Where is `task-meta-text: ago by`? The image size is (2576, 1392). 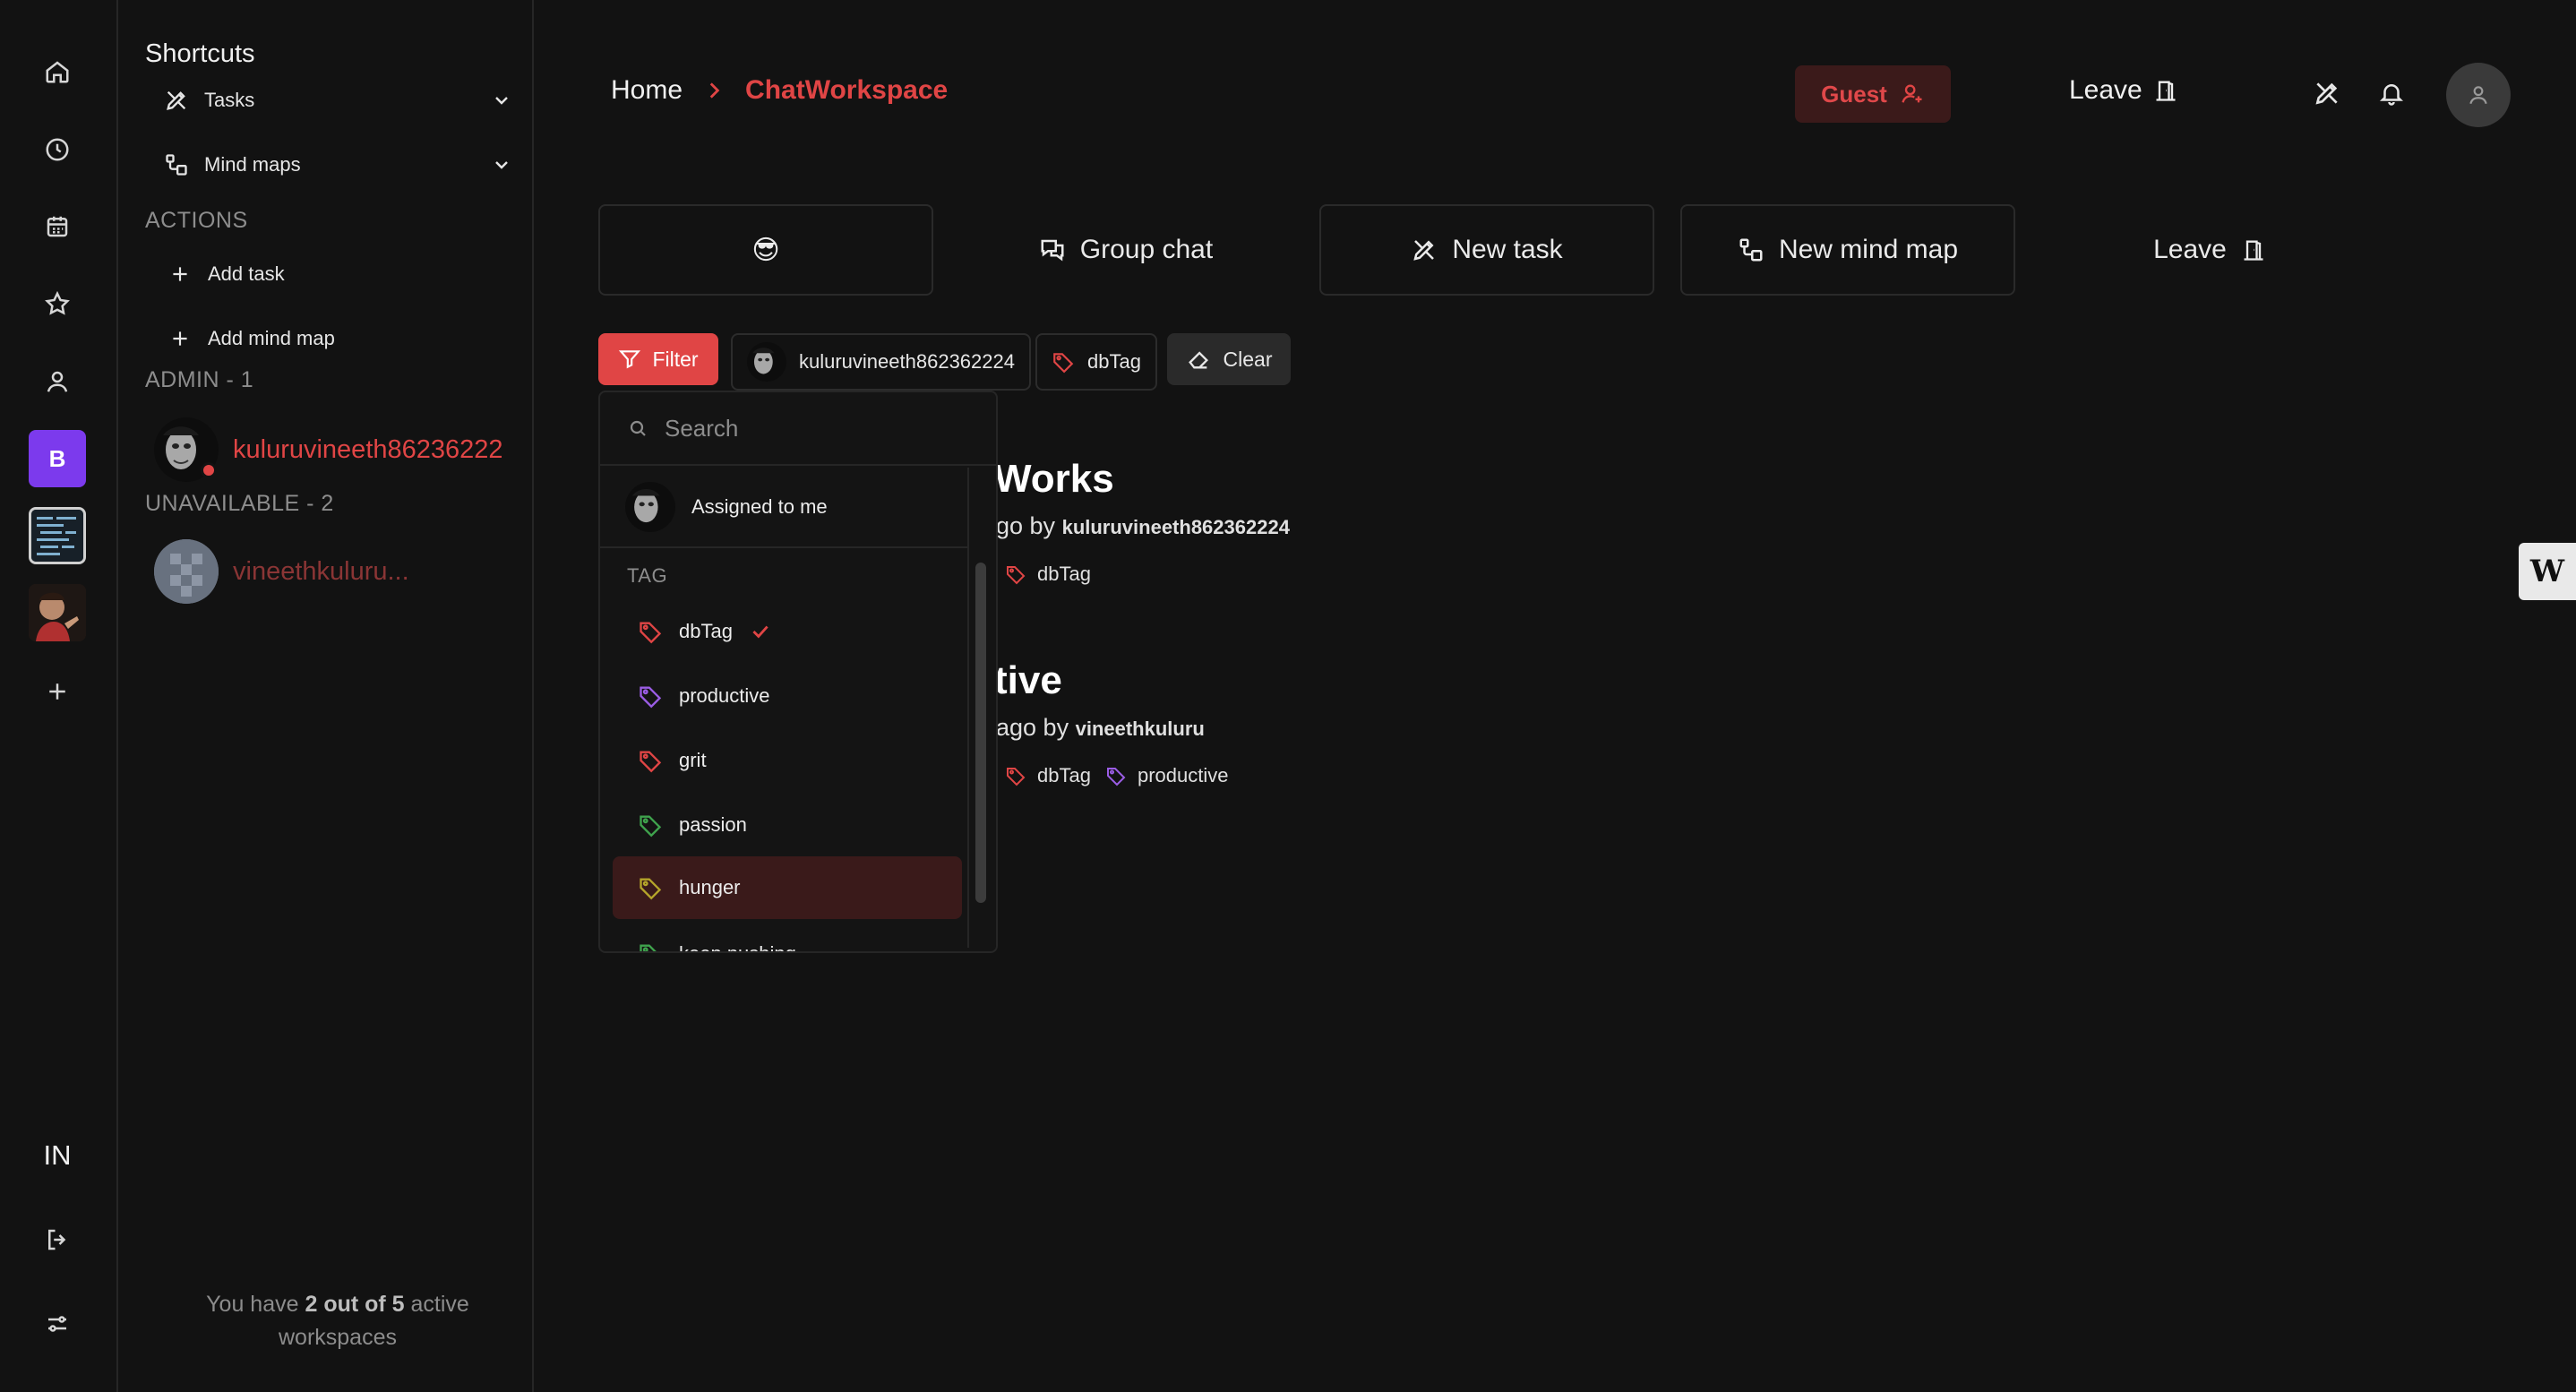
task-meta-text: ago by is located at coordinates (1032, 727).